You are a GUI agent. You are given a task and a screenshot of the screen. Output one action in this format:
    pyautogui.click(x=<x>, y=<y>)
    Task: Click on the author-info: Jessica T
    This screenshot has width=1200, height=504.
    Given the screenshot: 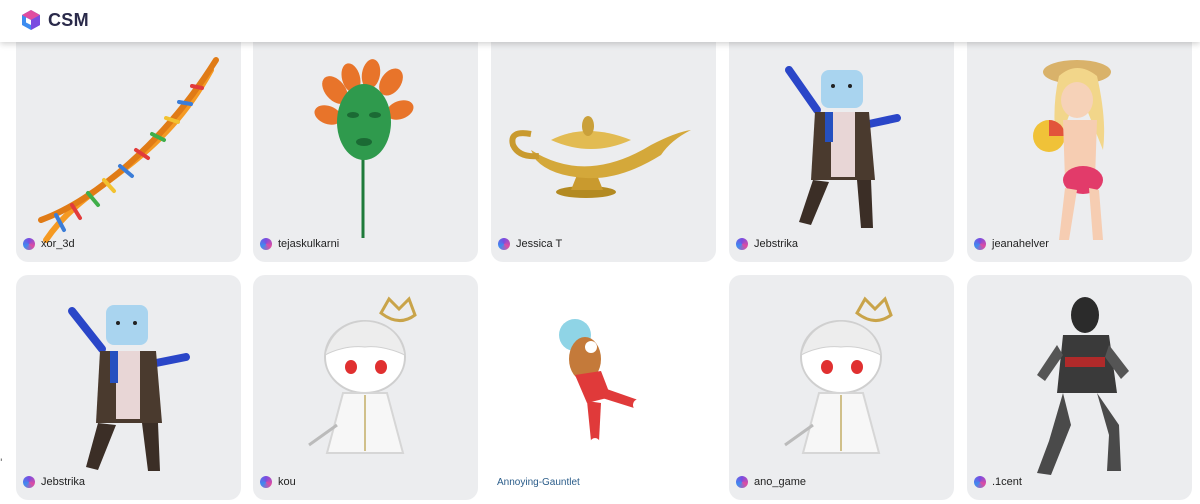 What is the action you would take?
    pyautogui.click(x=530, y=244)
    